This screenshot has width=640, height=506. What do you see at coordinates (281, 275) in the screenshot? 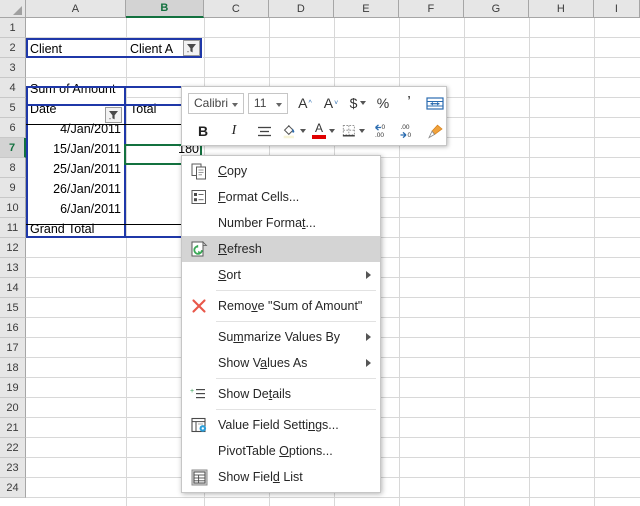
I see `menu-item-sort: Sort` at bounding box center [281, 275].